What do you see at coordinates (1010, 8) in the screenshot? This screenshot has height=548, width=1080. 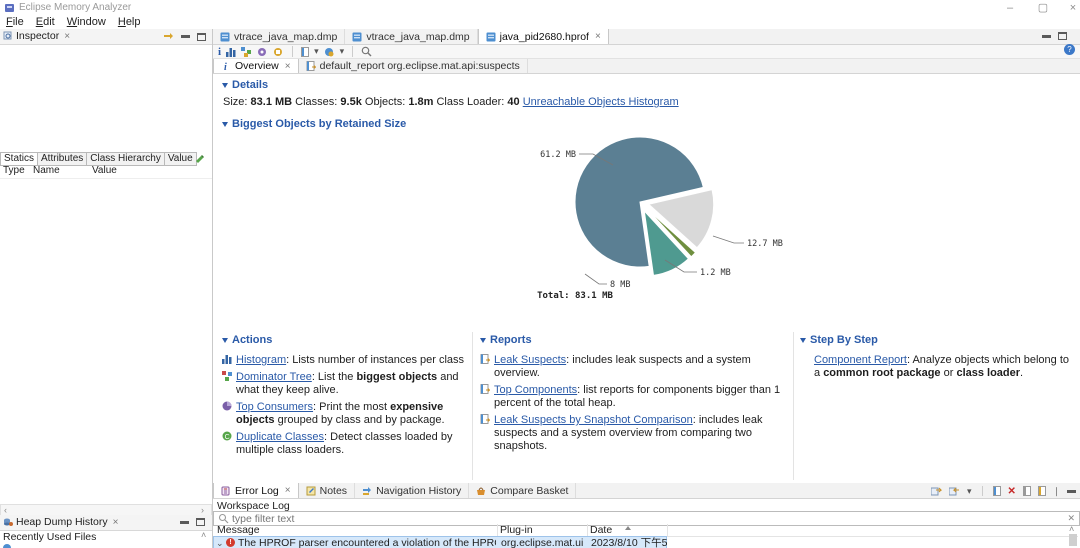 I see `window-minimize-button: –` at bounding box center [1010, 8].